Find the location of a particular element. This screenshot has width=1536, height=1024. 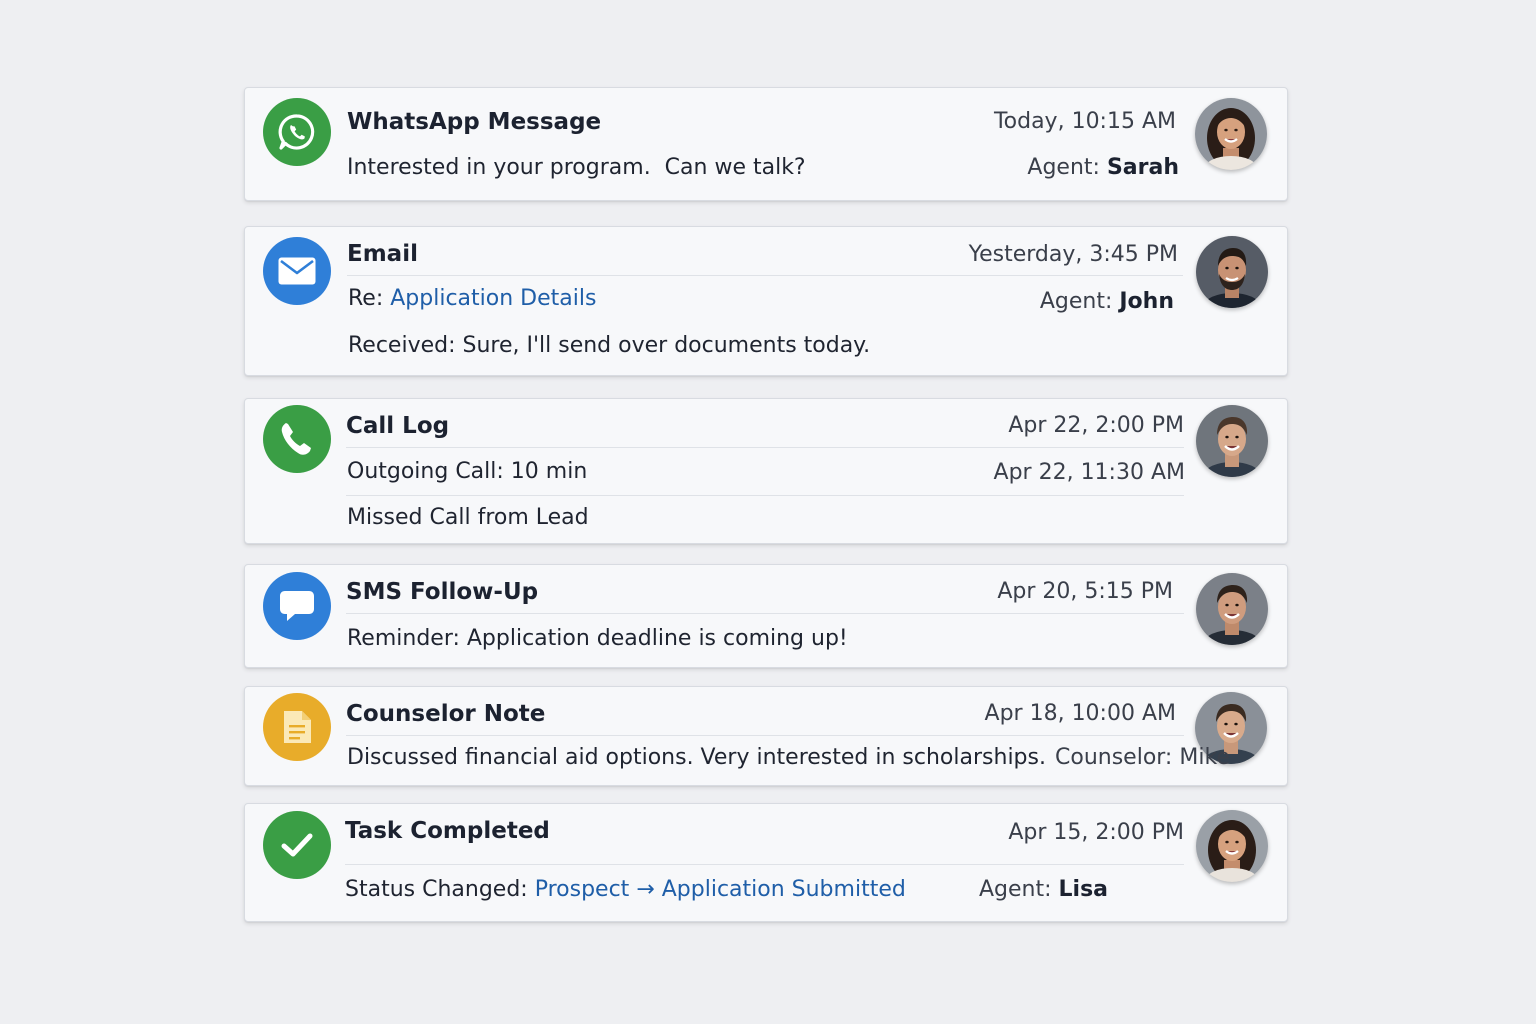

card-title: SMS Follow-Up is located at coordinates (442, 592).